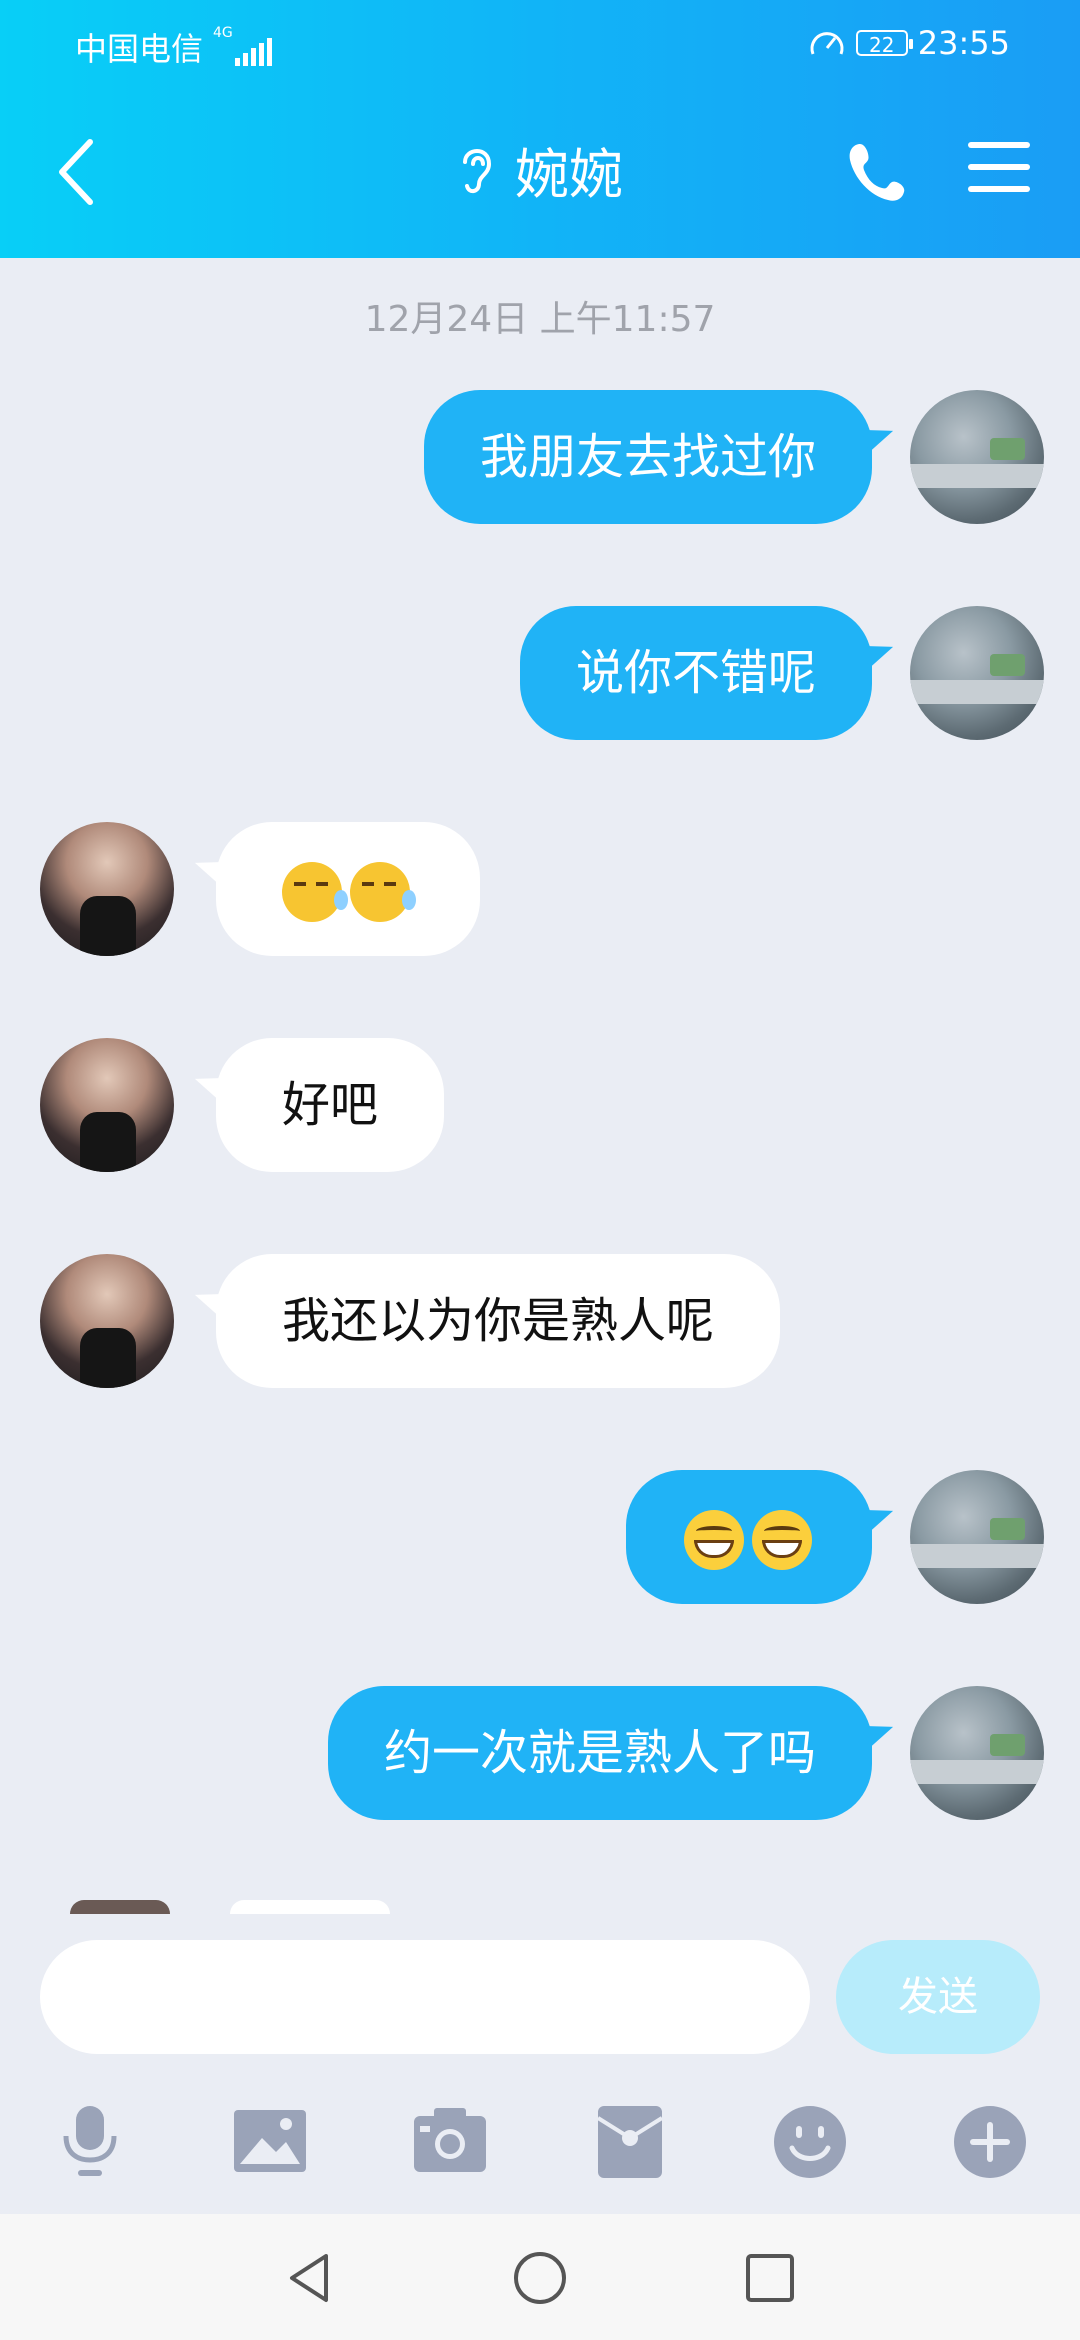 This screenshot has height=2340, width=1080. I want to click on message-bubble-partial, so click(310, 1907).